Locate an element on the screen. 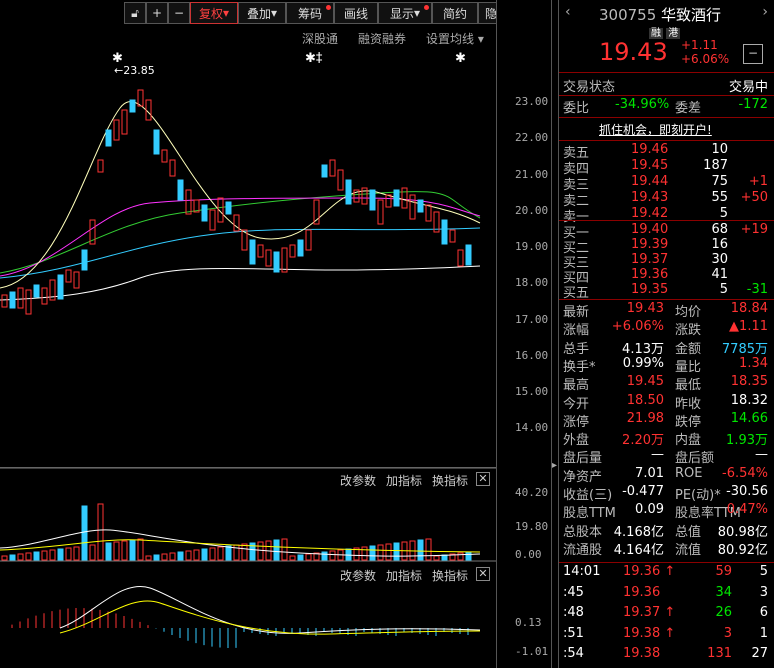  tick-time: :51 is located at coordinates (573, 633).